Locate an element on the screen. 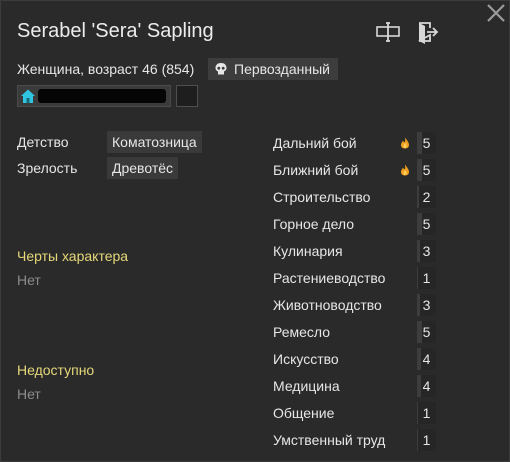 The height and width of the screenshot is (462, 510). childhood-value: Коматозница is located at coordinates (154, 142).